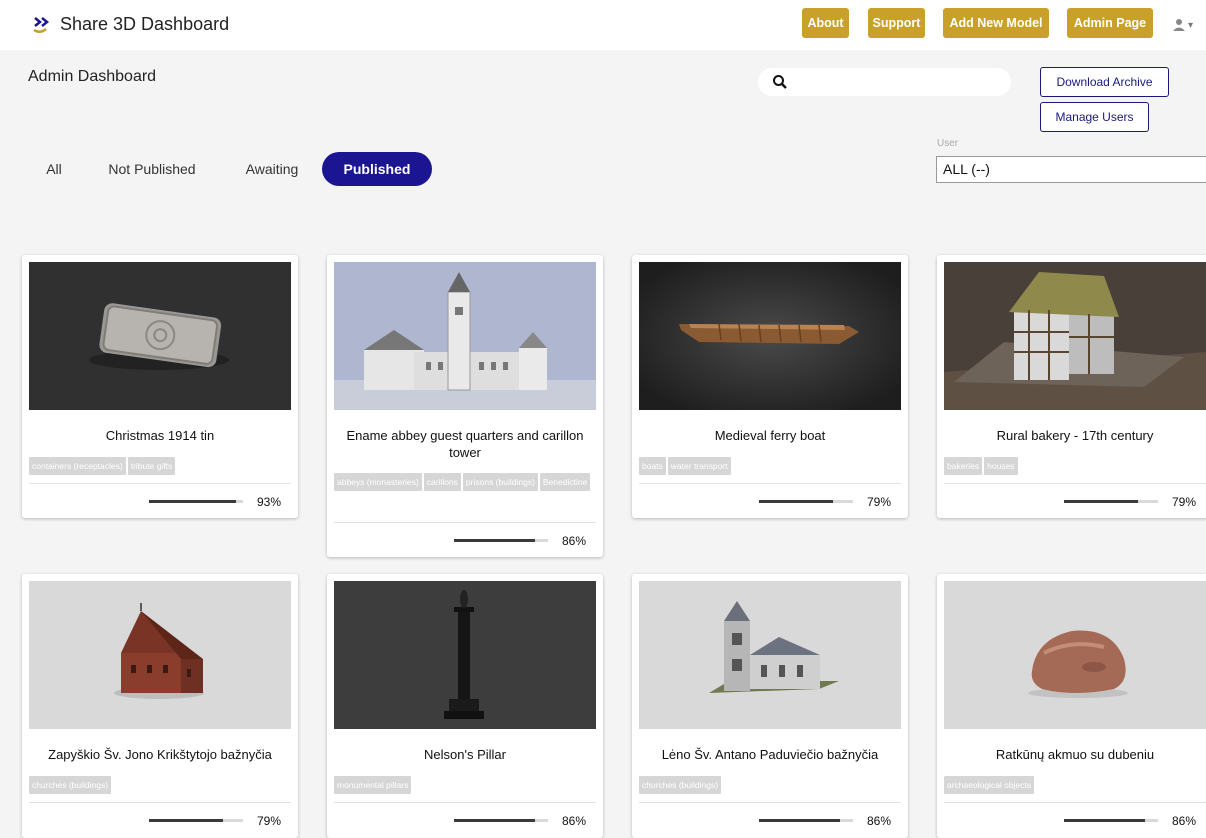 This screenshot has width=1206, height=838. What do you see at coordinates (884, 82) in the screenshot?
I see `search-input` at bounding box center [884, 82].